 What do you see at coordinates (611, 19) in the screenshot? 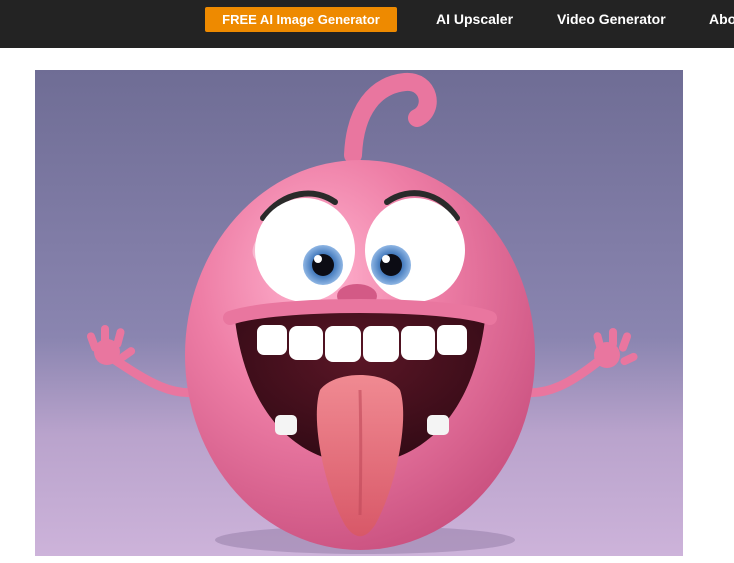
I see `nav-link-video-generator: Video Generator` at bounding box center [611, 19].